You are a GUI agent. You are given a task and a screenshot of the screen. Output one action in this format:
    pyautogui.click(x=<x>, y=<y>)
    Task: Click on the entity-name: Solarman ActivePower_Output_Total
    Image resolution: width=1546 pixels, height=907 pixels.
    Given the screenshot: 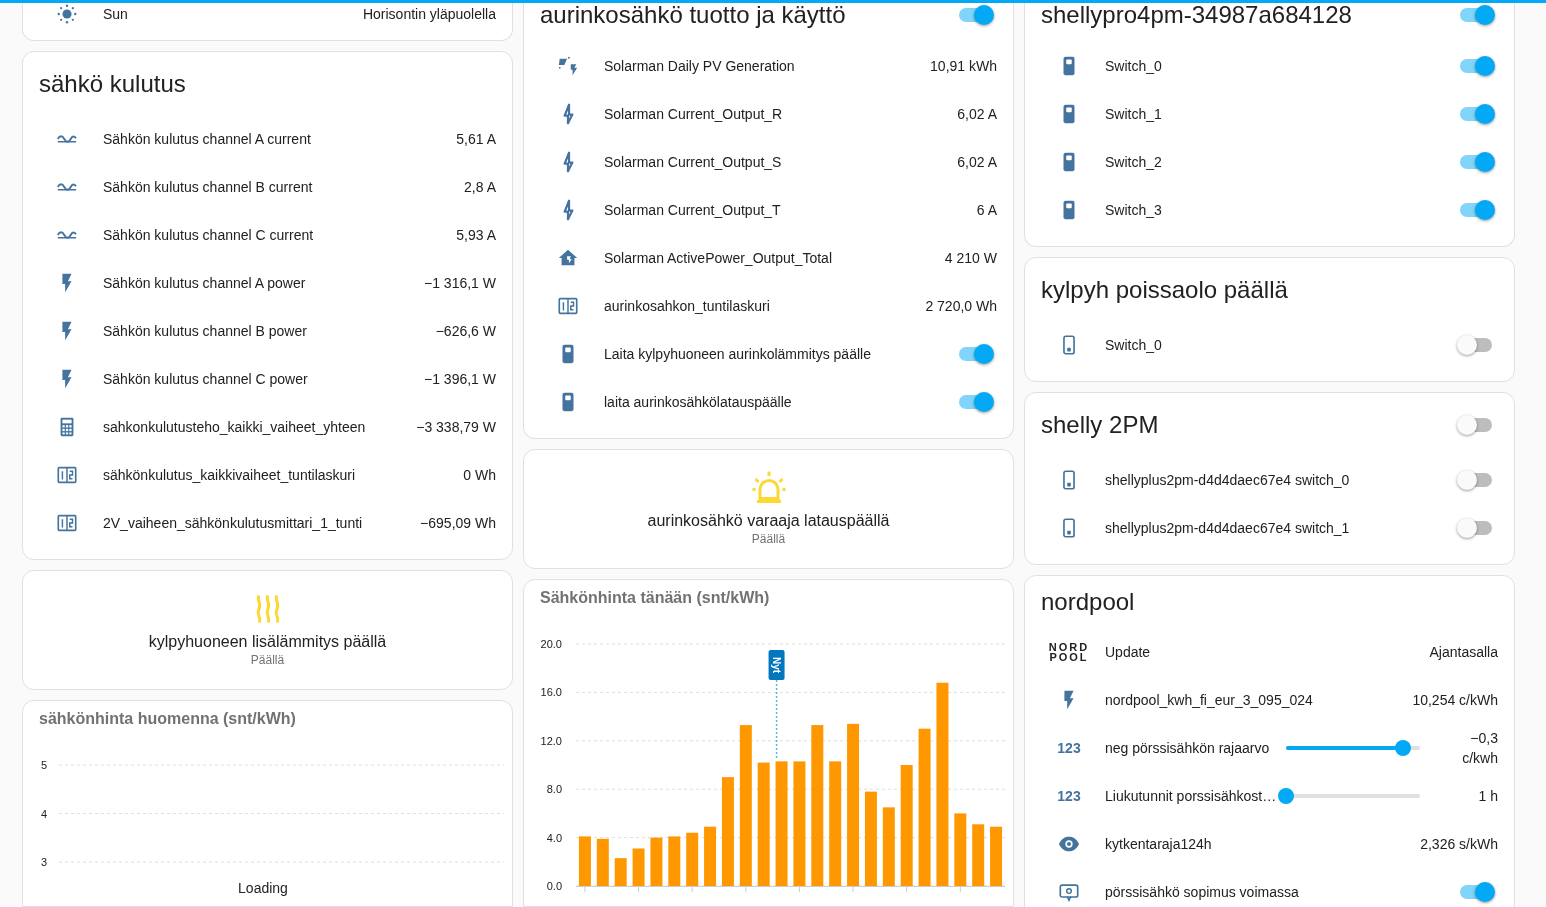 What is the action you would take?
    pyautogui.click(x=718, y=258)
    